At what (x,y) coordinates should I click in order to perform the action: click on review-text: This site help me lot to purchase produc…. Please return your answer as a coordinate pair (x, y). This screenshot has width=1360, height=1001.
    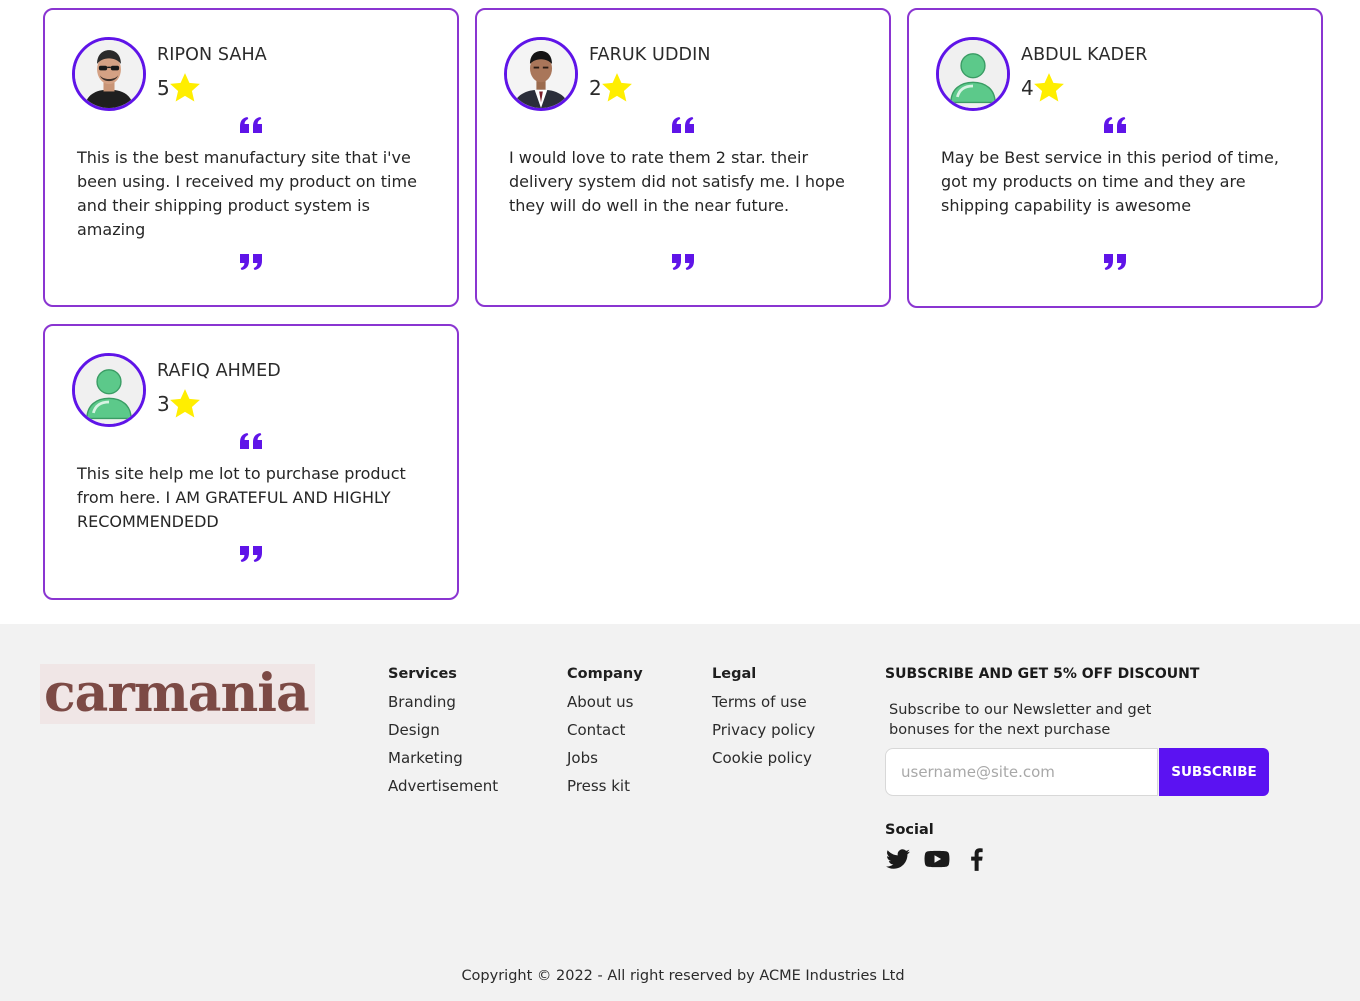
    Looking at the image, I should click on (241, 497).